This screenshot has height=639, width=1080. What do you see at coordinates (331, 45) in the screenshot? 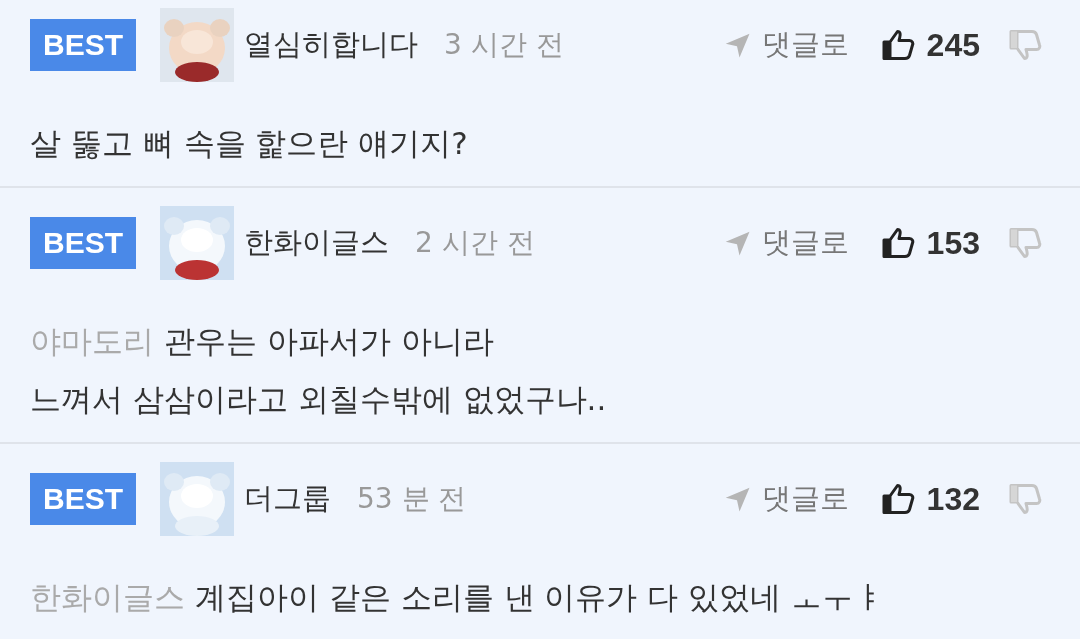
I see `username: 열심히합니다` at bounding box center [331, 45].